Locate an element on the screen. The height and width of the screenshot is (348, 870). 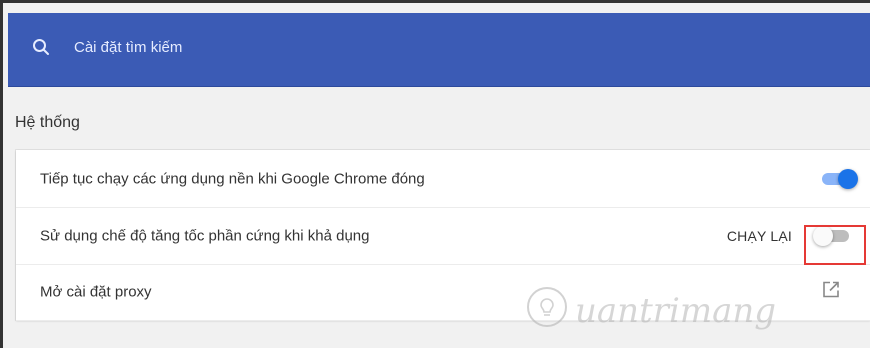
section-title: Hệ thống is located at coordinates (47, 122).